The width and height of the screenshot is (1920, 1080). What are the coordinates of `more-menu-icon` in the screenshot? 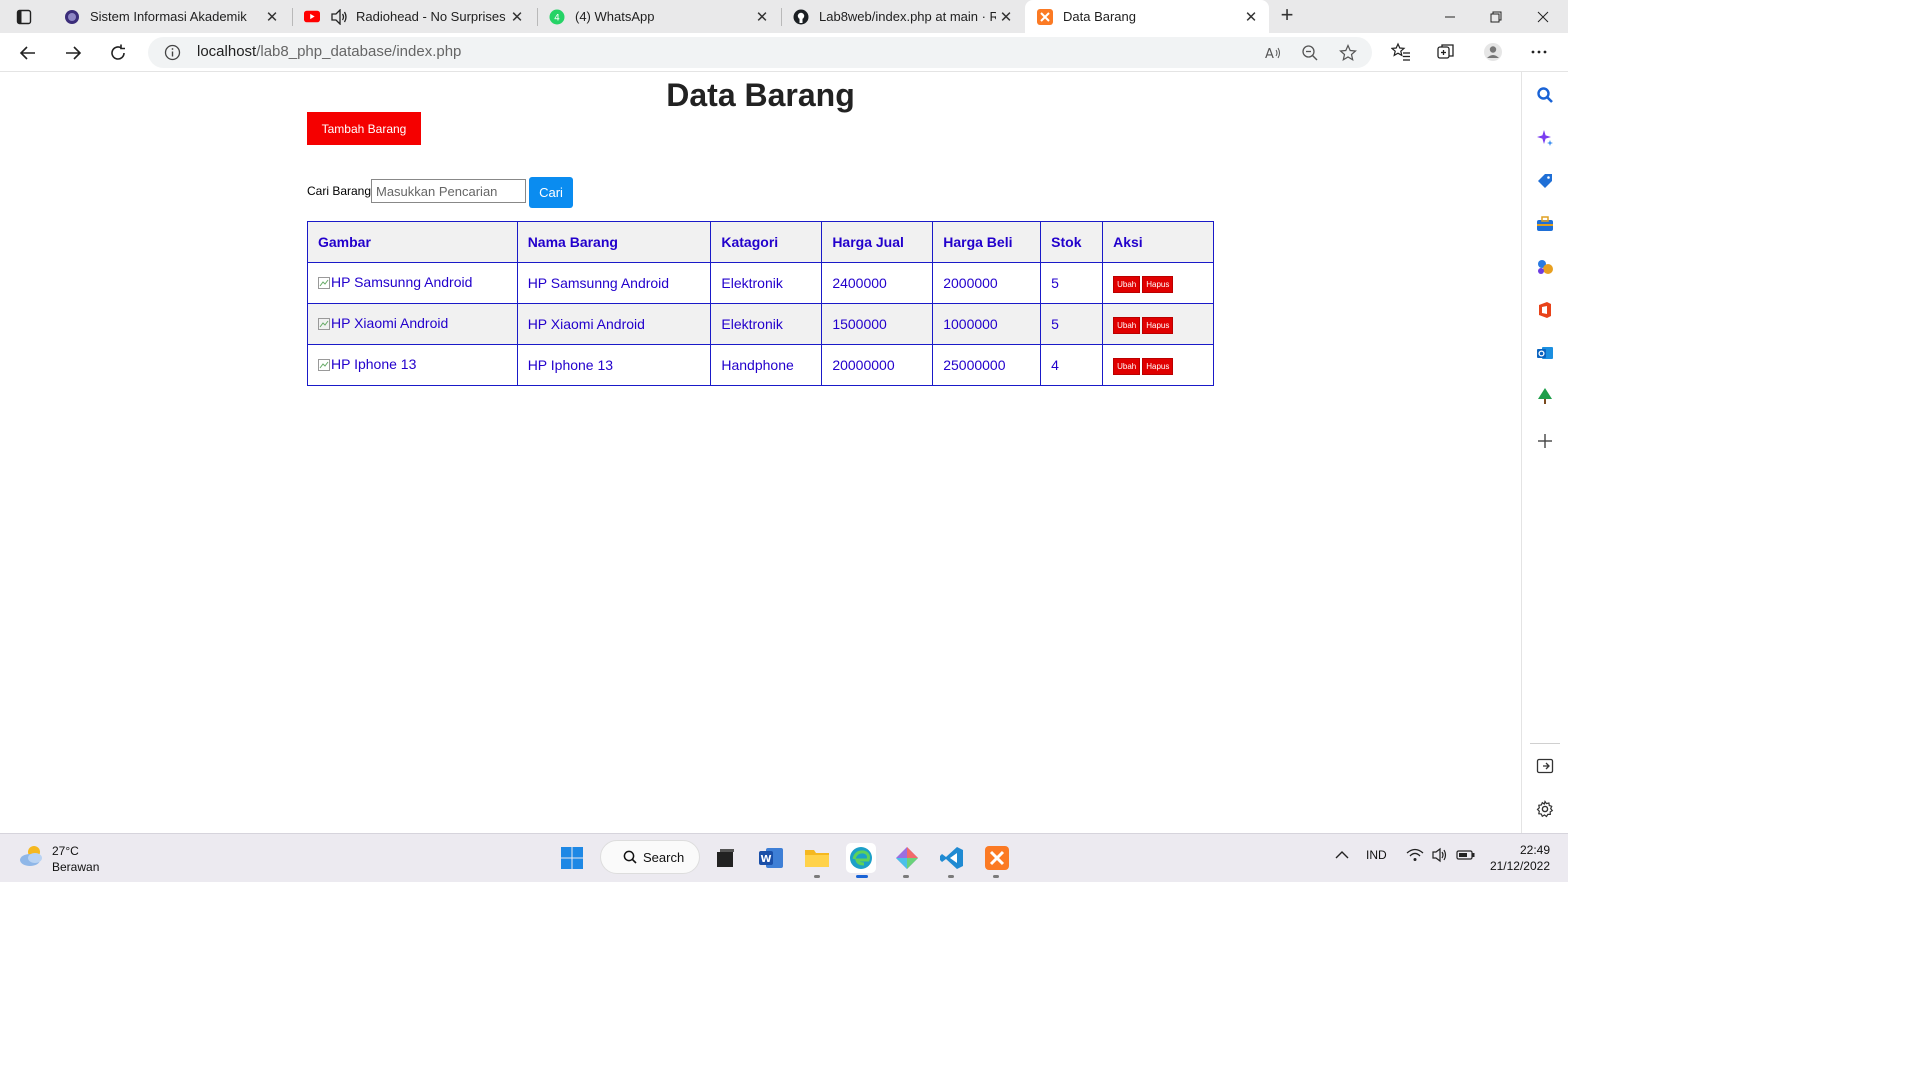 It's located at (1539, 52).